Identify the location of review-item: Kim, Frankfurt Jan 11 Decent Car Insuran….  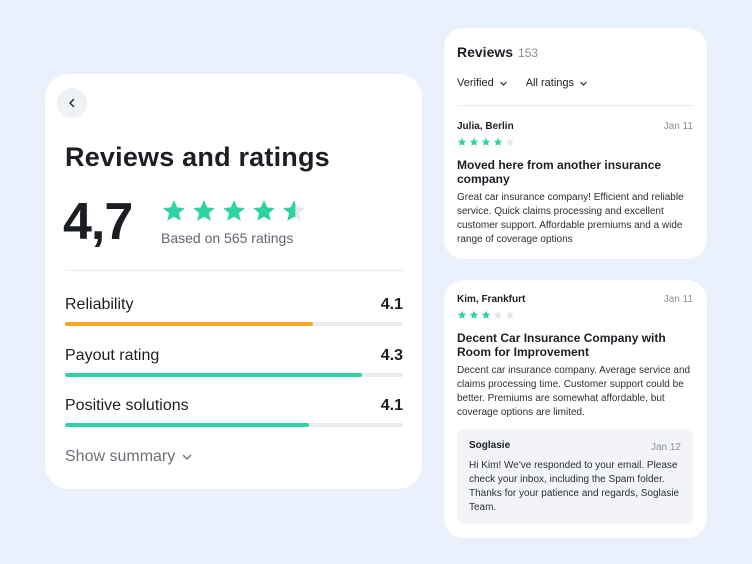
(575, 357).